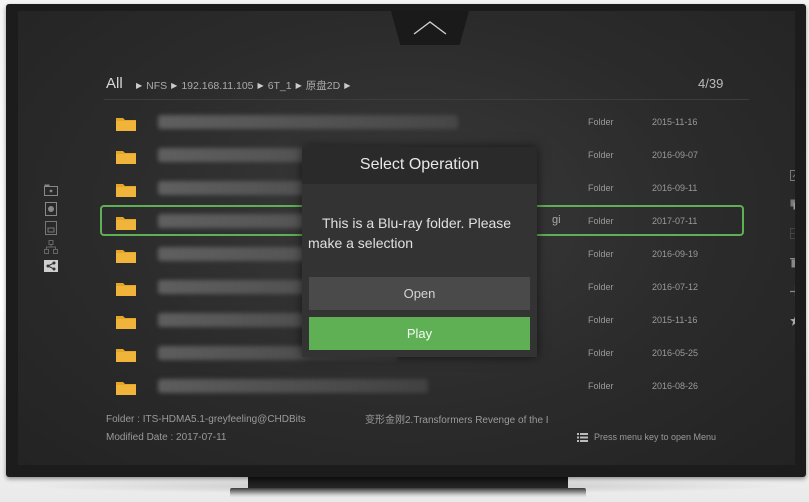  I want to click on breadcrumb-item: 192.168.11.105, so click(217, 86).